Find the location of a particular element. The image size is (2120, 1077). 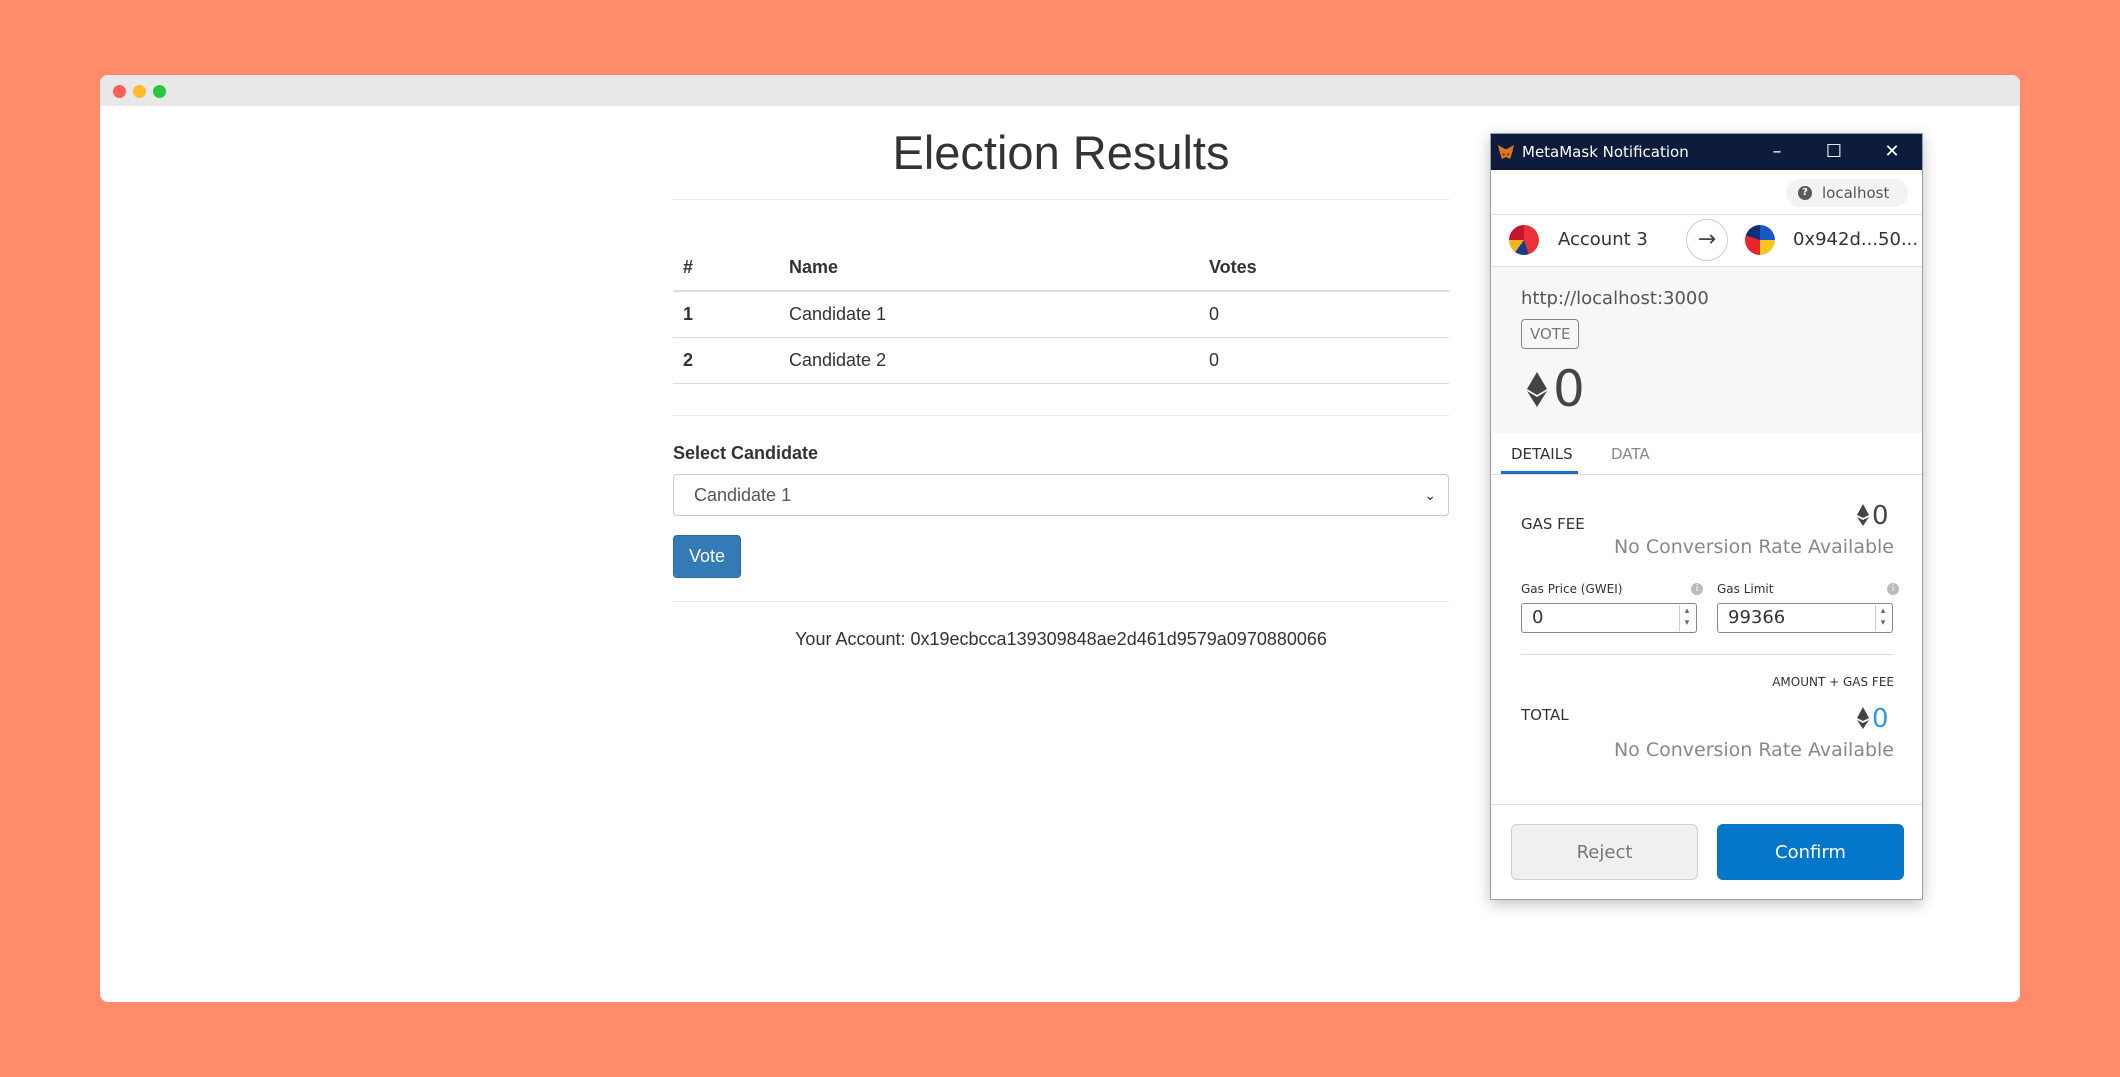

transaction-amount: 0 is located at coordinates (1569, 389).